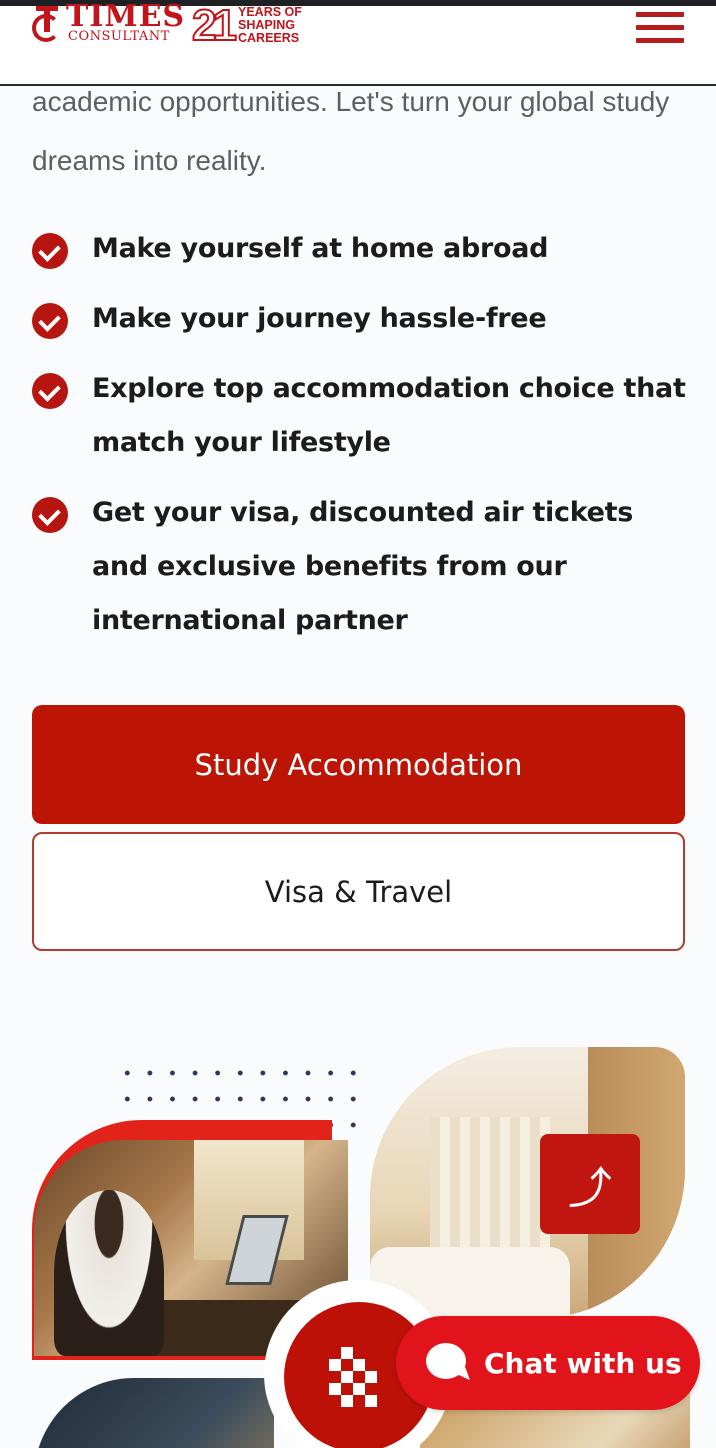 This screenshot has height=1448, width=716. Describe the element at coordinates (359, 1377) in the screenshot. I see `times-pixel-logo-icon` at that location.